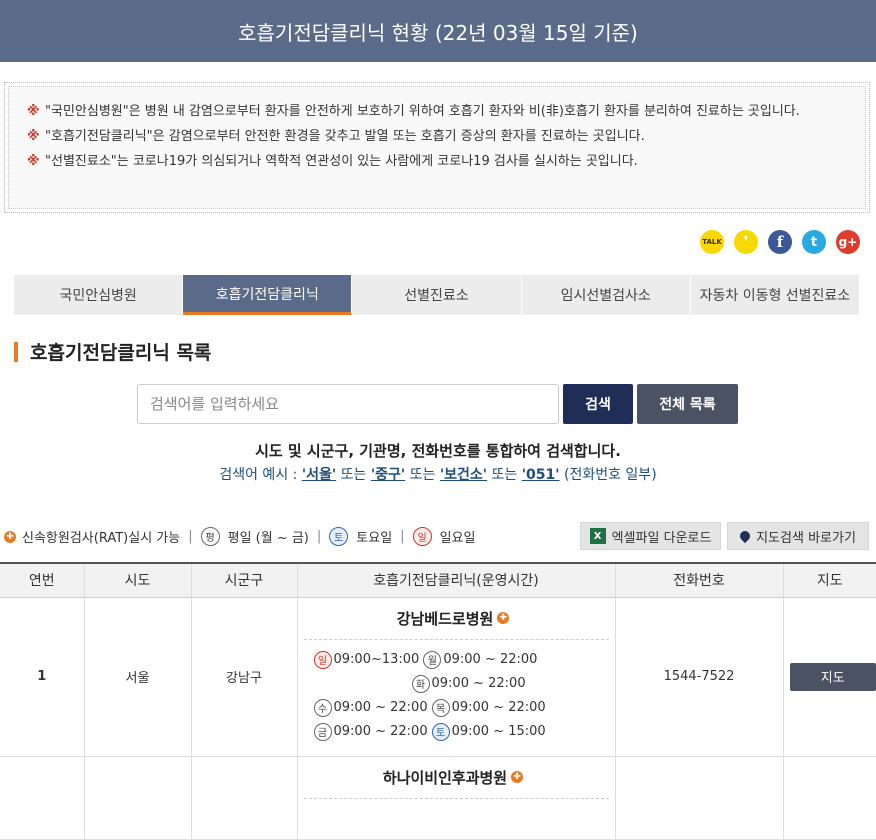 This screenshot has height=840, width=876. What do you see at coordinates (798, 536) in the screenshot?
I see `map-search-button: 지도검색 바로가기` at bounding box center [798, 536].